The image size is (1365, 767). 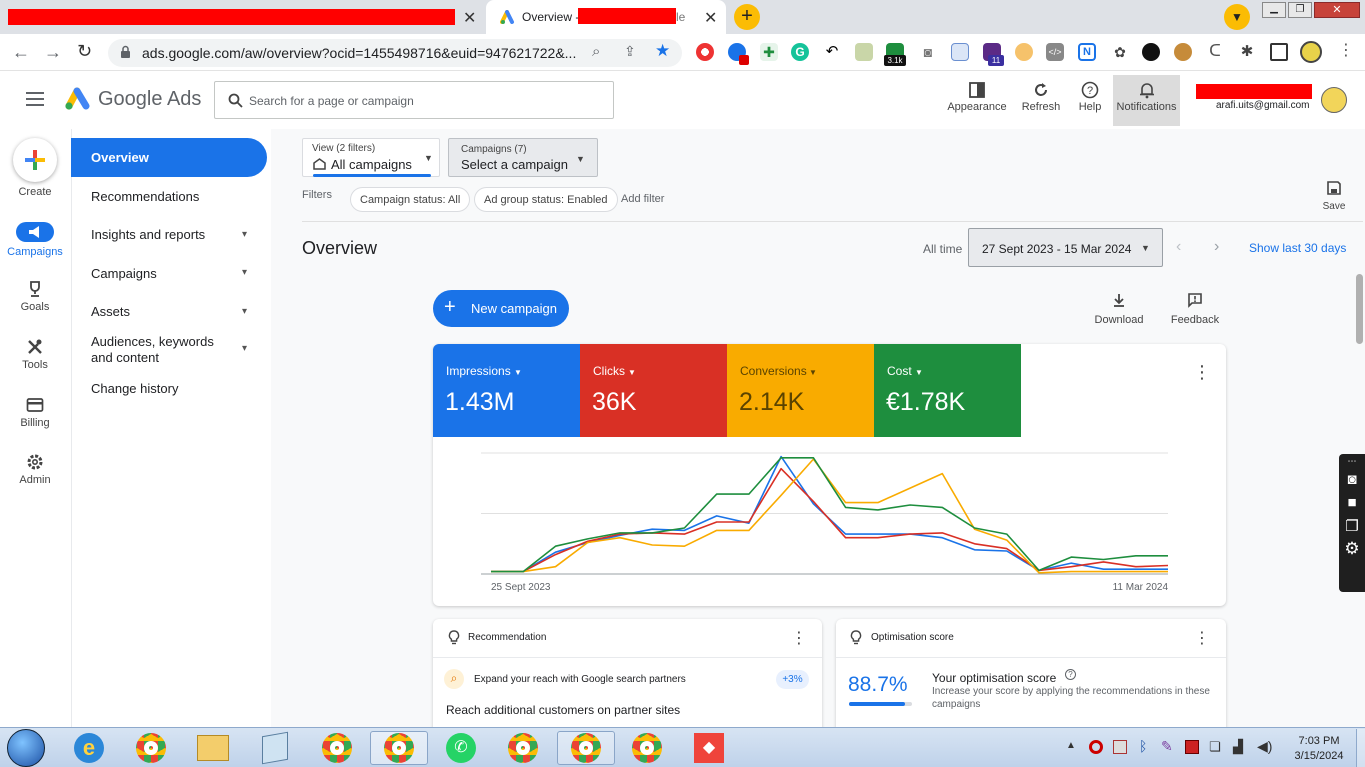 What do you see at coordinates (163, 350) in the screenshot?
I see `nav-item-audiences: Audiences, keywords and content` at bounding box center [163, 350].